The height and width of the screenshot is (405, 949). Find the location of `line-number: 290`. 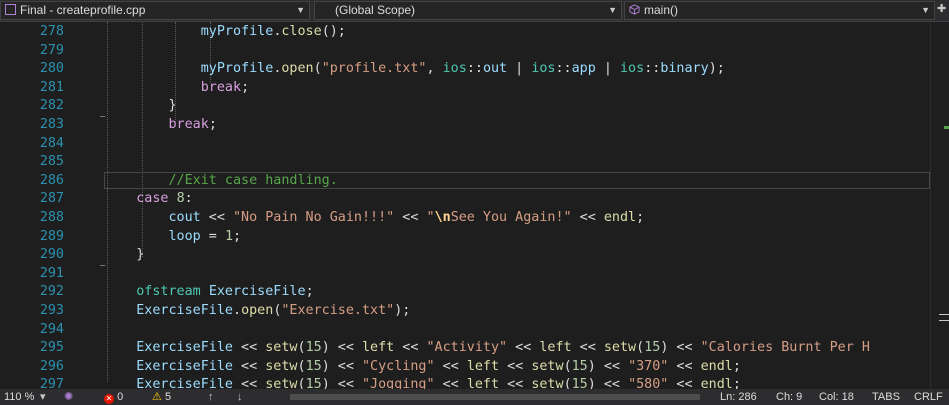

line-number: 290 is located at coordinates (51, 255).